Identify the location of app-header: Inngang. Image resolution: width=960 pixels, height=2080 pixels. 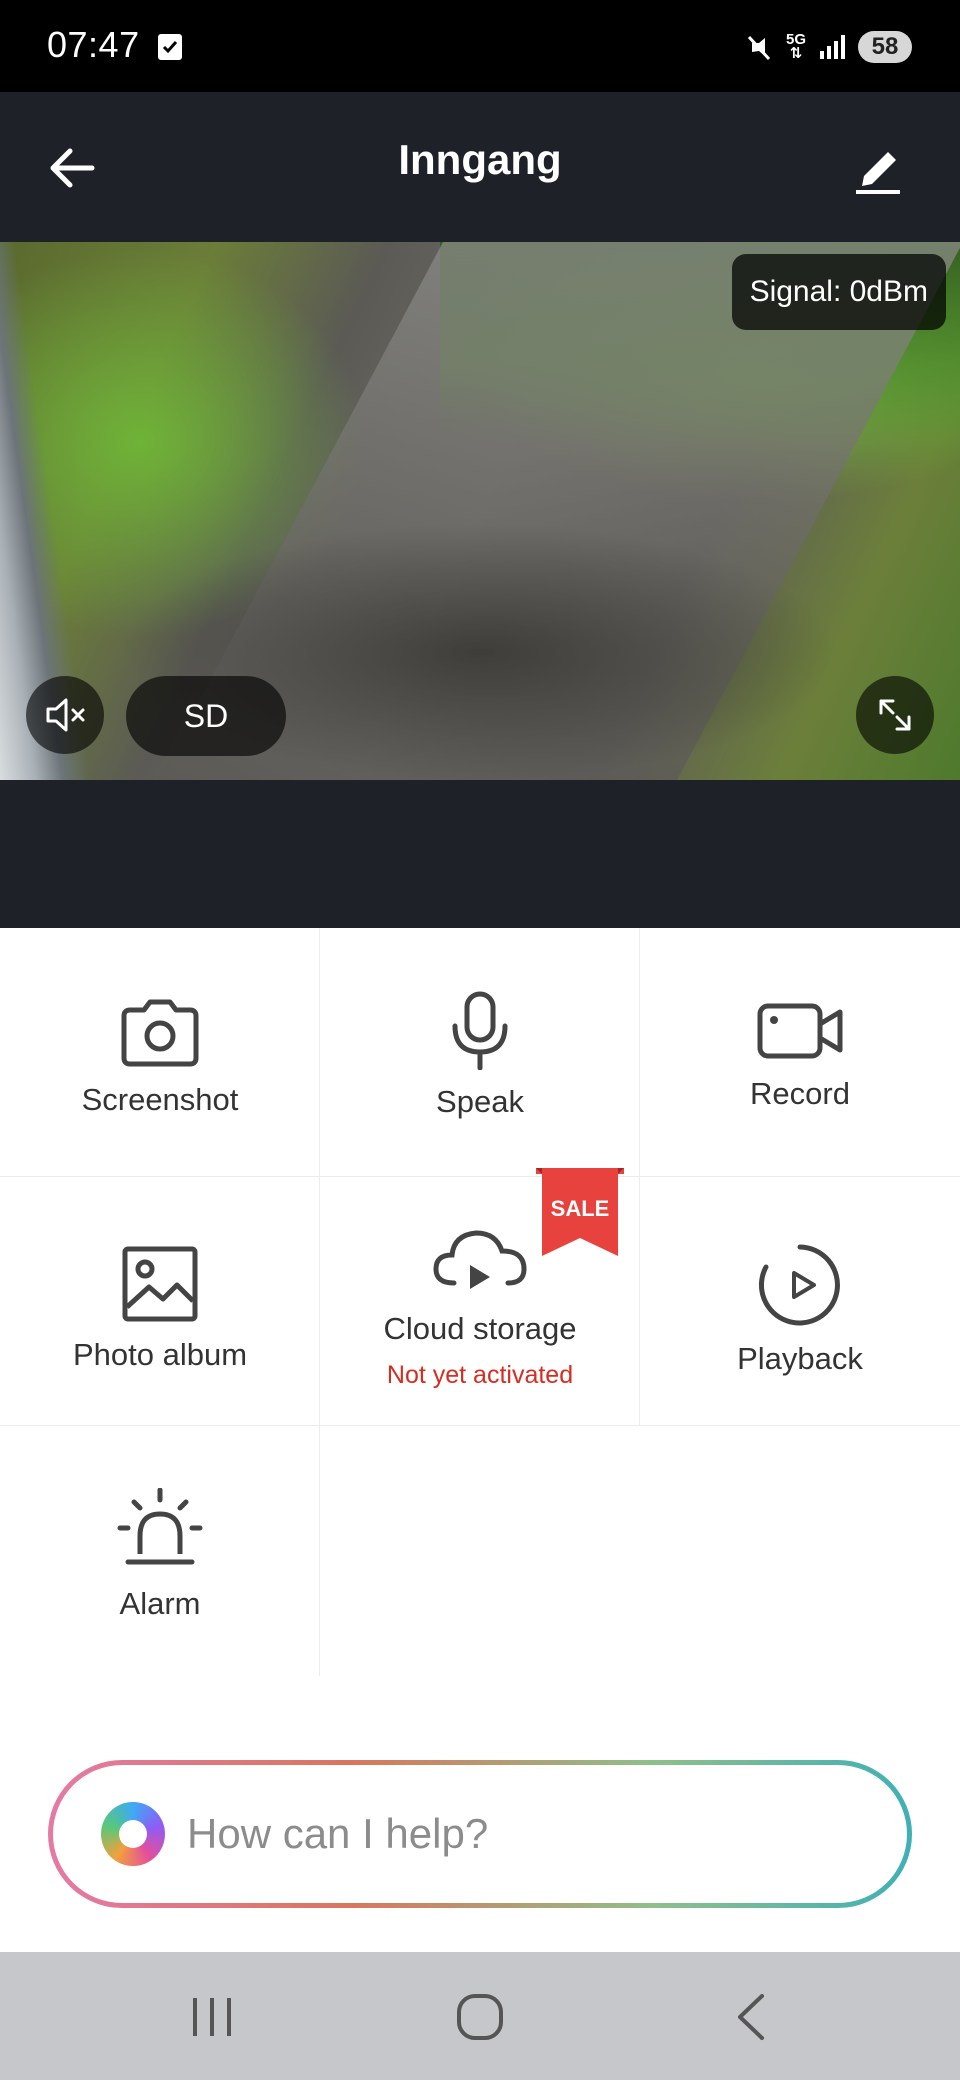
(480, 167).